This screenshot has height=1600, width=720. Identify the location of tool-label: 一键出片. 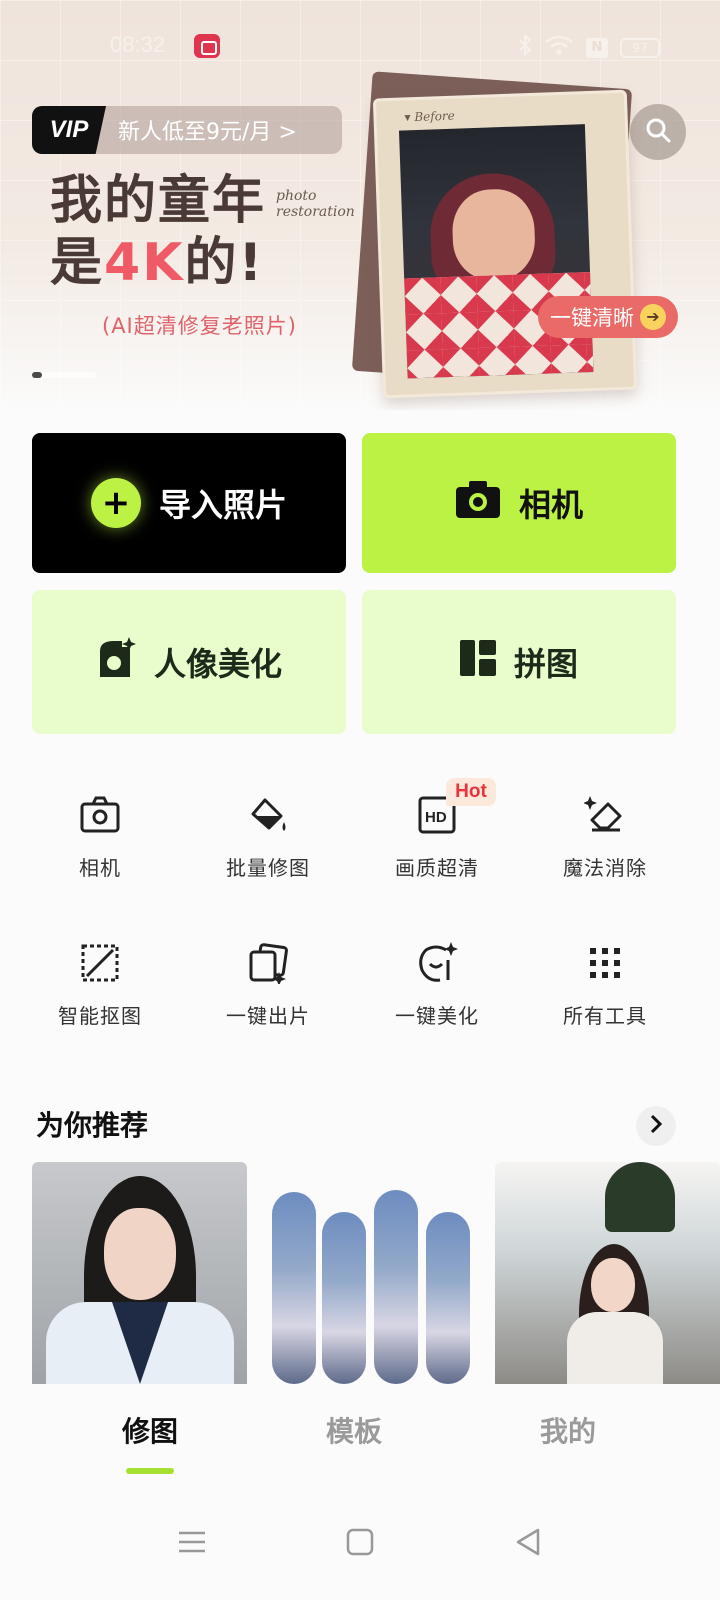
(268, 1016).